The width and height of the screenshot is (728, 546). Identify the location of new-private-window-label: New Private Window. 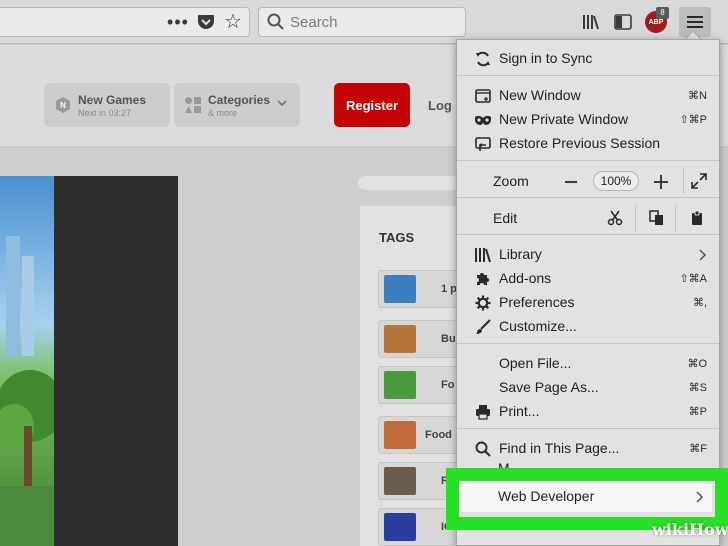
(564, 119).